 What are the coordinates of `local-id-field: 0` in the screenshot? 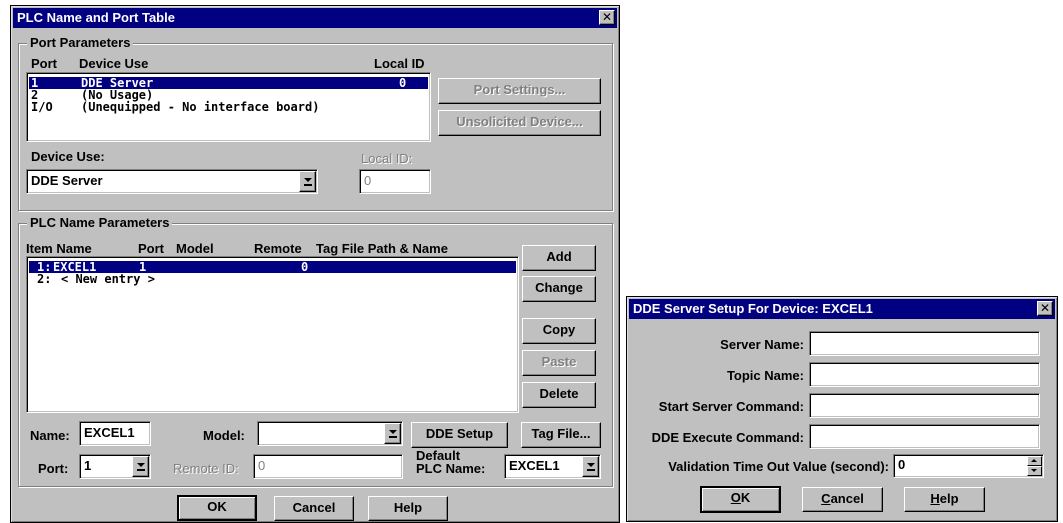 It's located at (395, 181).